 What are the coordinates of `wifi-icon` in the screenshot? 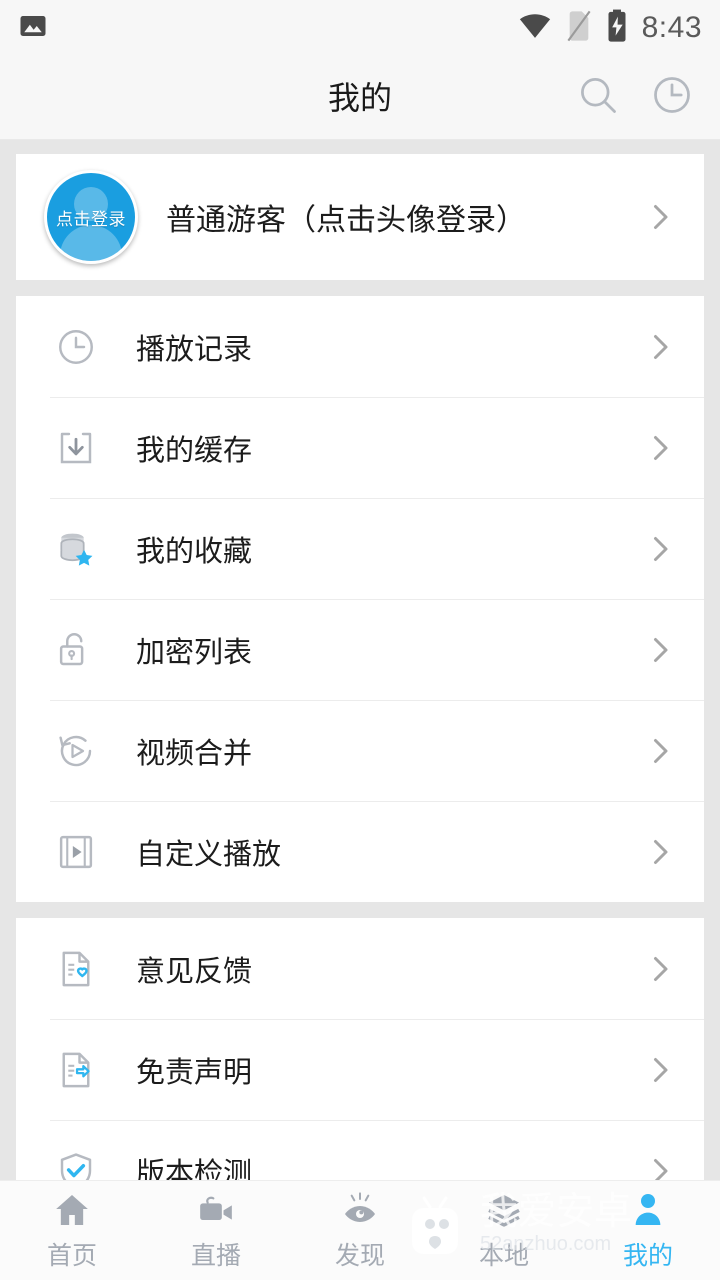 It's located at (535, 28).